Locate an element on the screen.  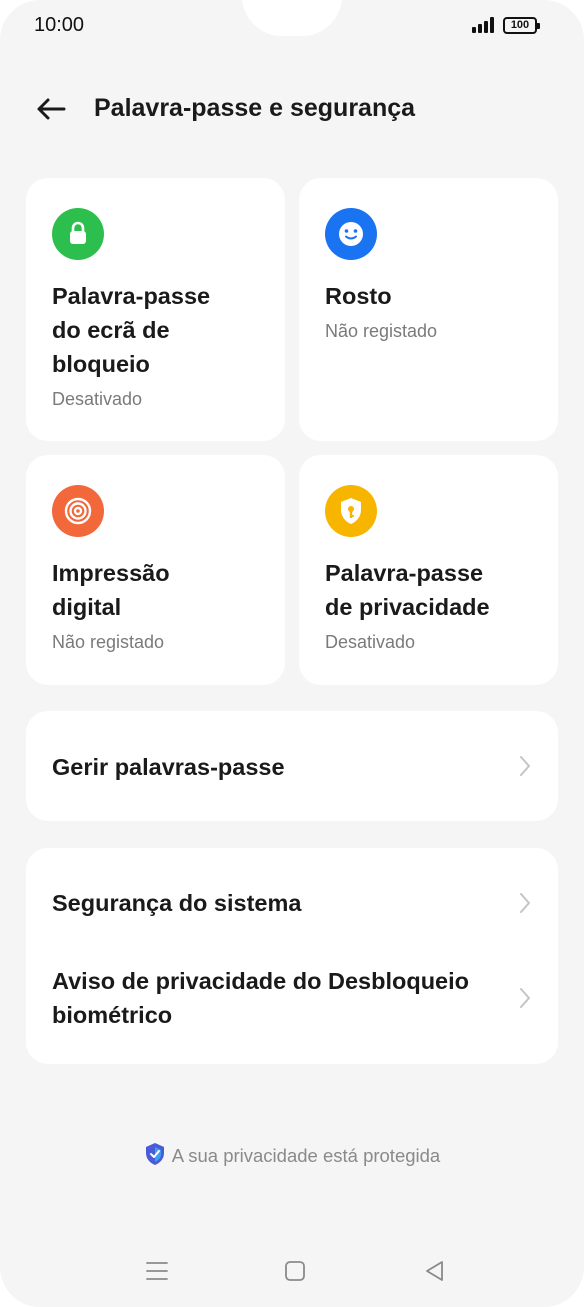
lock-icon is located at coordinates (78, 234).